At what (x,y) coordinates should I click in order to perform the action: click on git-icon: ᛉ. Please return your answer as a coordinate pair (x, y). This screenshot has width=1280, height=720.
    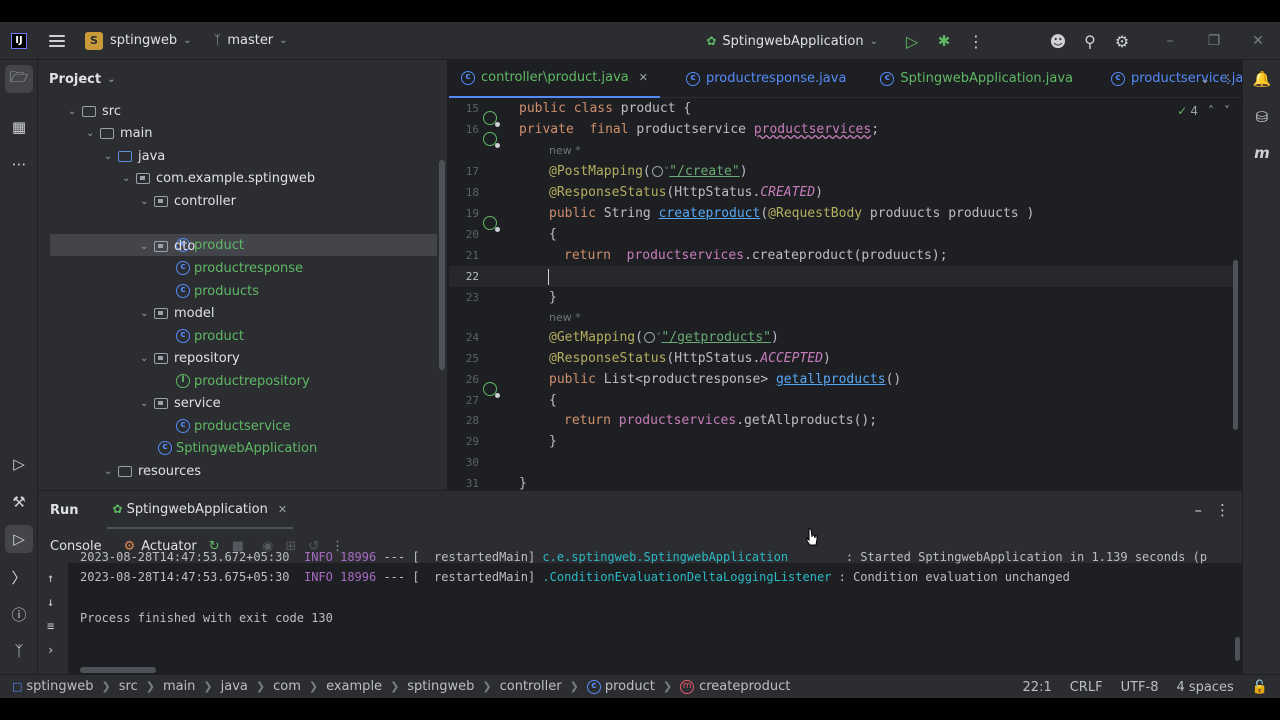
    Looking at the image, I should click on (19, 651).